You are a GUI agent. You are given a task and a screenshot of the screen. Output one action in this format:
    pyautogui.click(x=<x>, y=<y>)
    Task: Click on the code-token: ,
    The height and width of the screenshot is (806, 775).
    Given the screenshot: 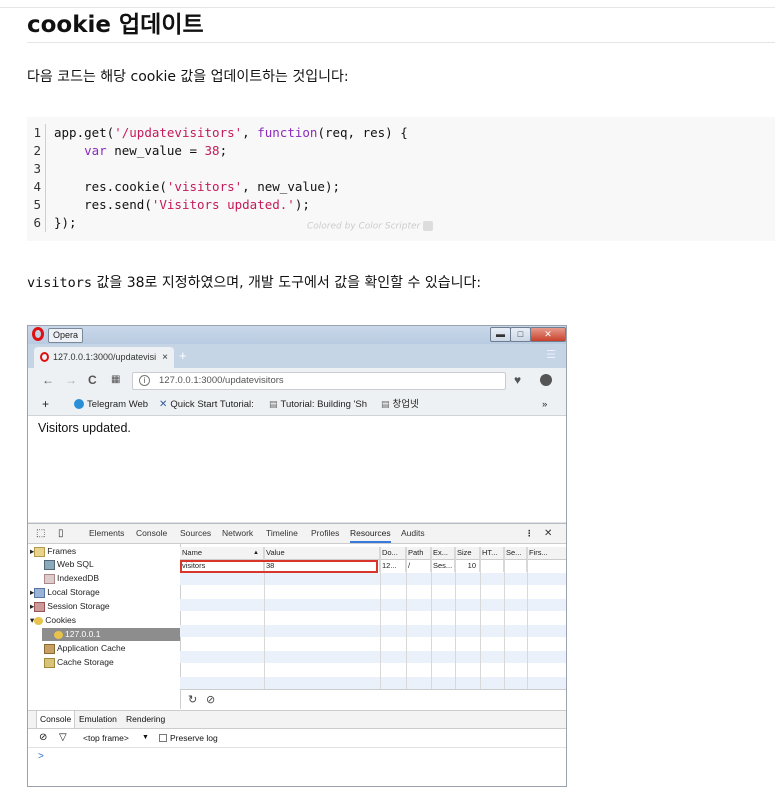 What is the action you would take?
    pyautogui.click(x=250, y=132)
    